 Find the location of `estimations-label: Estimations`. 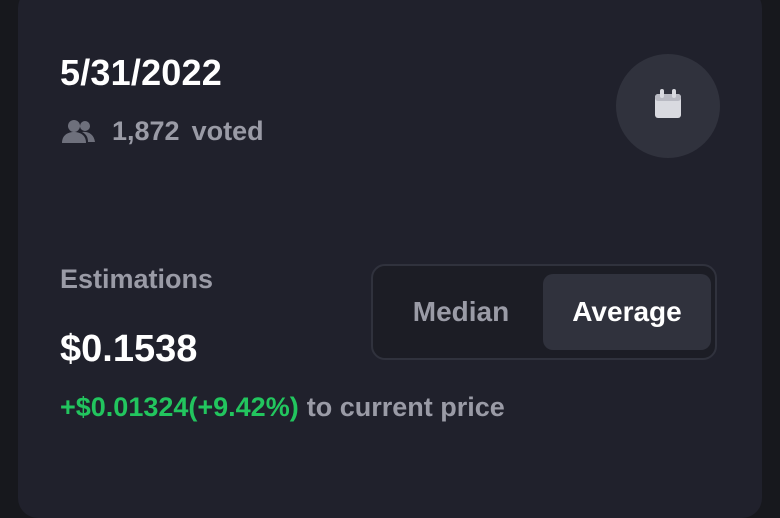

estimations-label: Estimations is located at coordinates (137, 279).